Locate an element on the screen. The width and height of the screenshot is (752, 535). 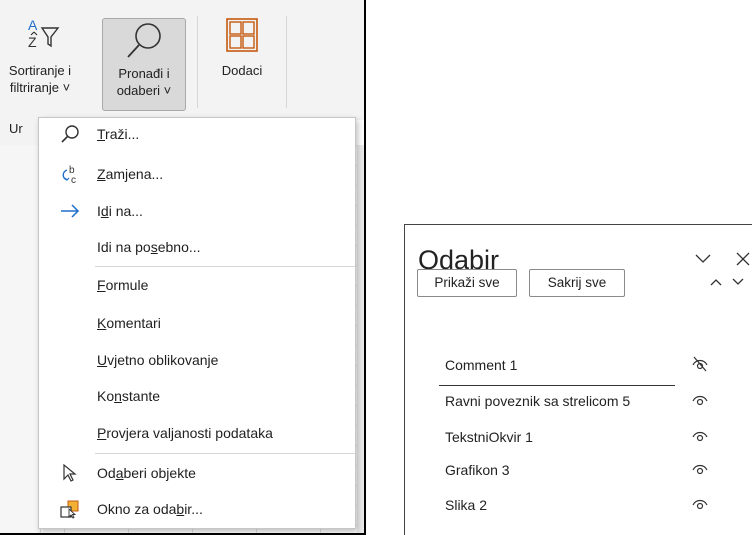
addins-label: Dodaci is located at coordinates (242, 70).